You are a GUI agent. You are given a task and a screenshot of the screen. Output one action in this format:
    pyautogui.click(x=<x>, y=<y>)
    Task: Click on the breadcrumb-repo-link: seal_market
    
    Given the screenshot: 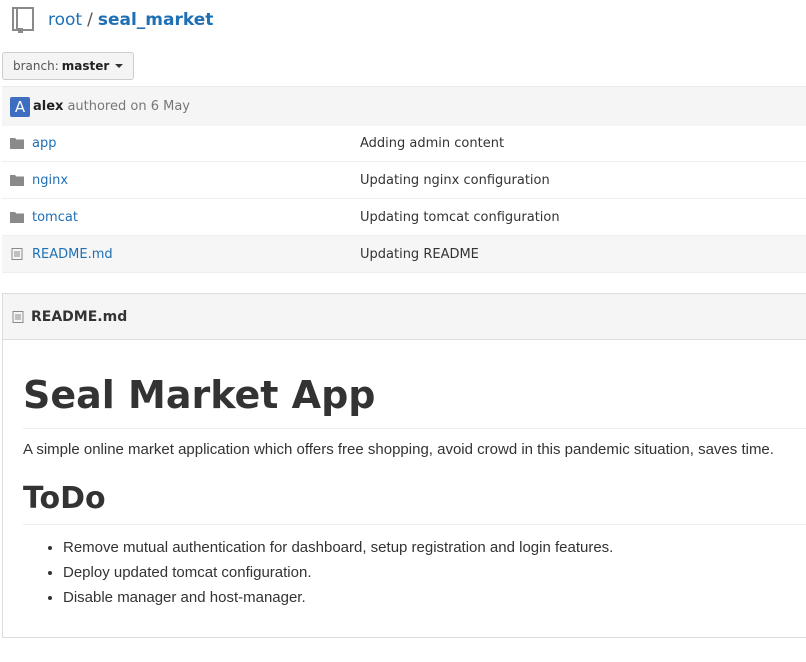 What is the action you would take?
    pyautogui.click(x=156, y=20)
    